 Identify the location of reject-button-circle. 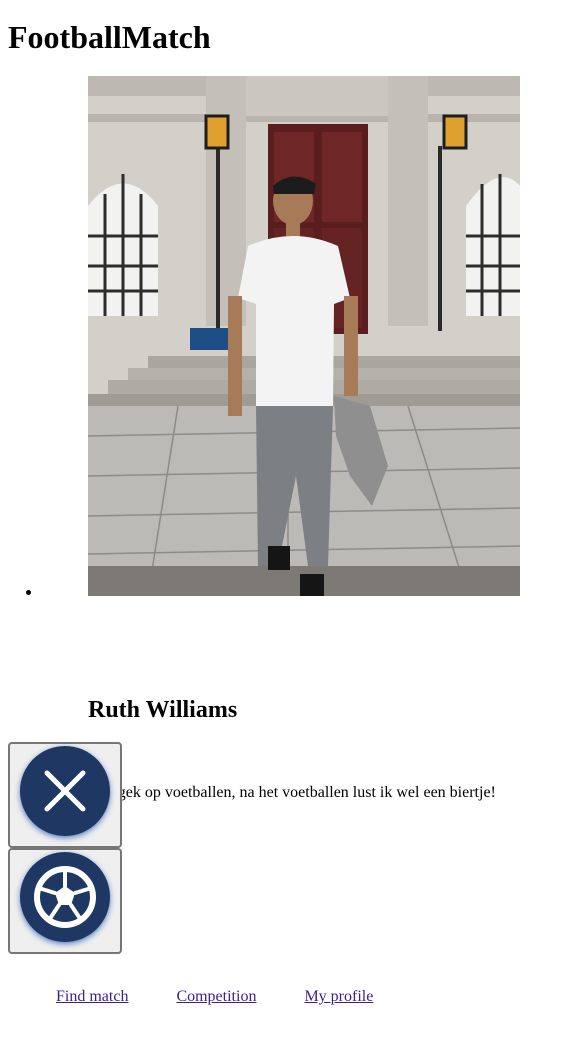
(65, 791).